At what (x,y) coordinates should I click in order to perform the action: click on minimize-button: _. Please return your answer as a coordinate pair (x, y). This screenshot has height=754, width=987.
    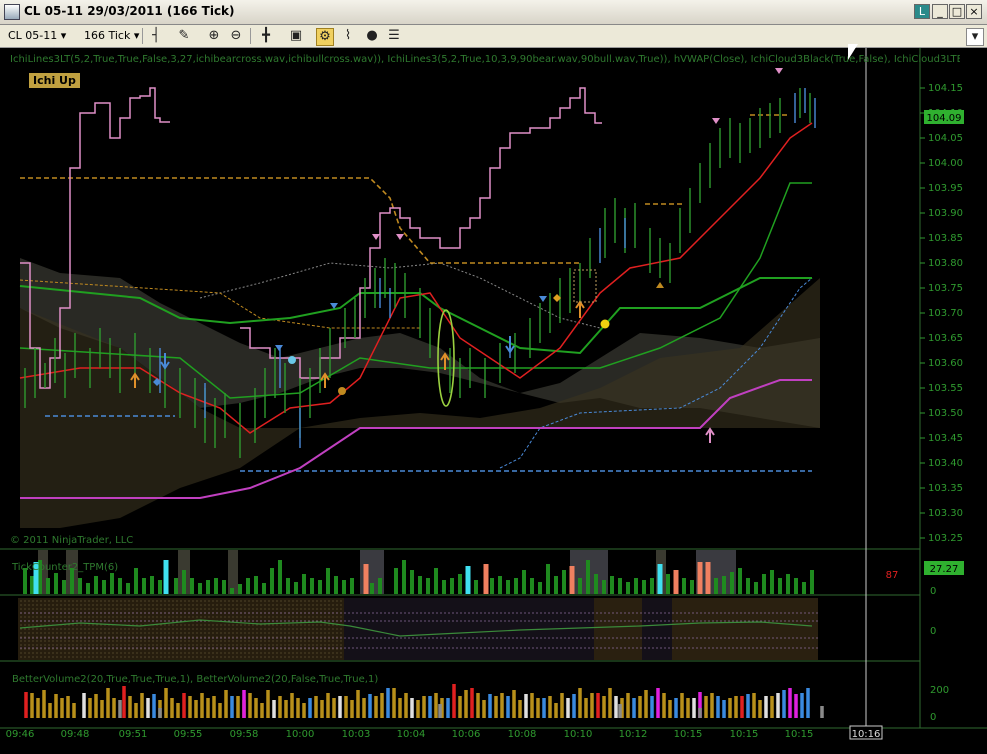
    Looking at the image, I should click on (940, 11).